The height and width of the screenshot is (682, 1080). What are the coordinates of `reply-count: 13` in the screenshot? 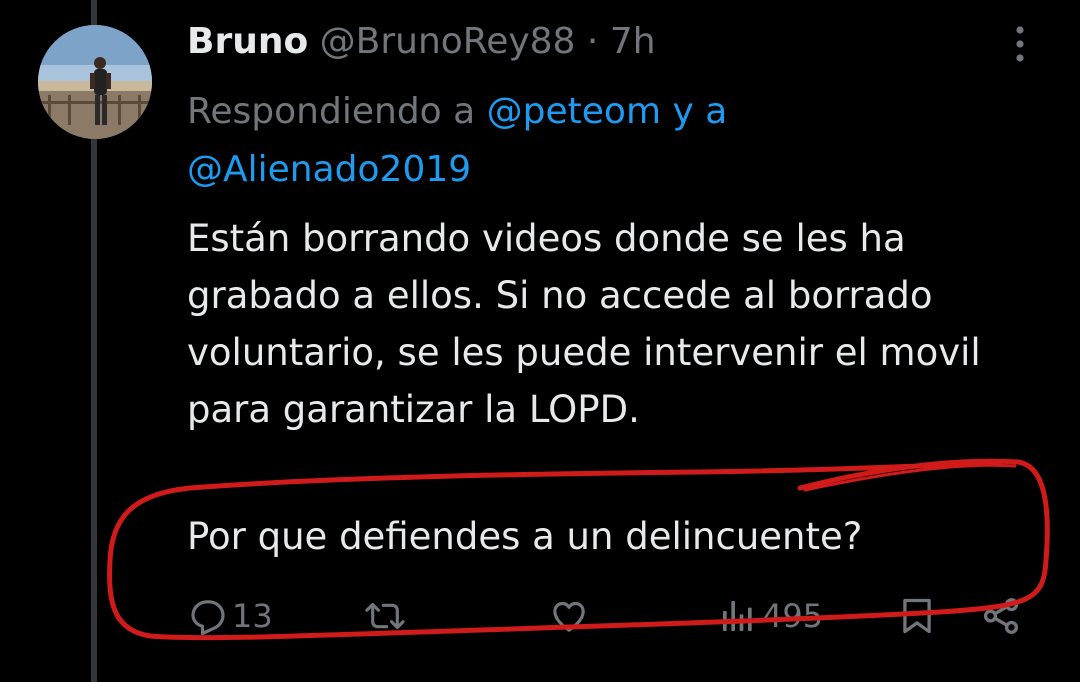 It's located at (252, 616).